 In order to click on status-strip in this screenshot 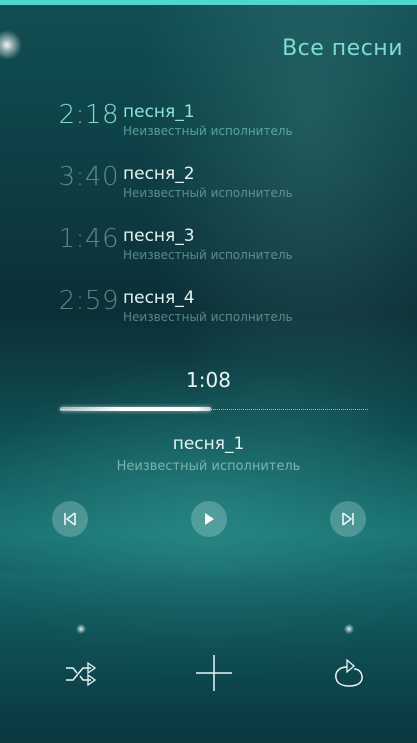, I will do `click(208, 2)`.